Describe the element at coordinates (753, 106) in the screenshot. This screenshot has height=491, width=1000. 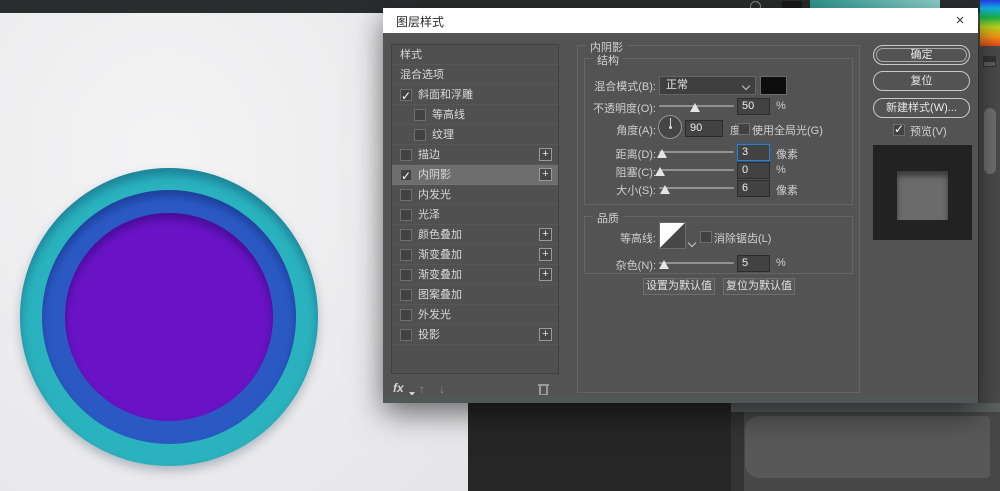
I see `opacity-input: 50` at that location.